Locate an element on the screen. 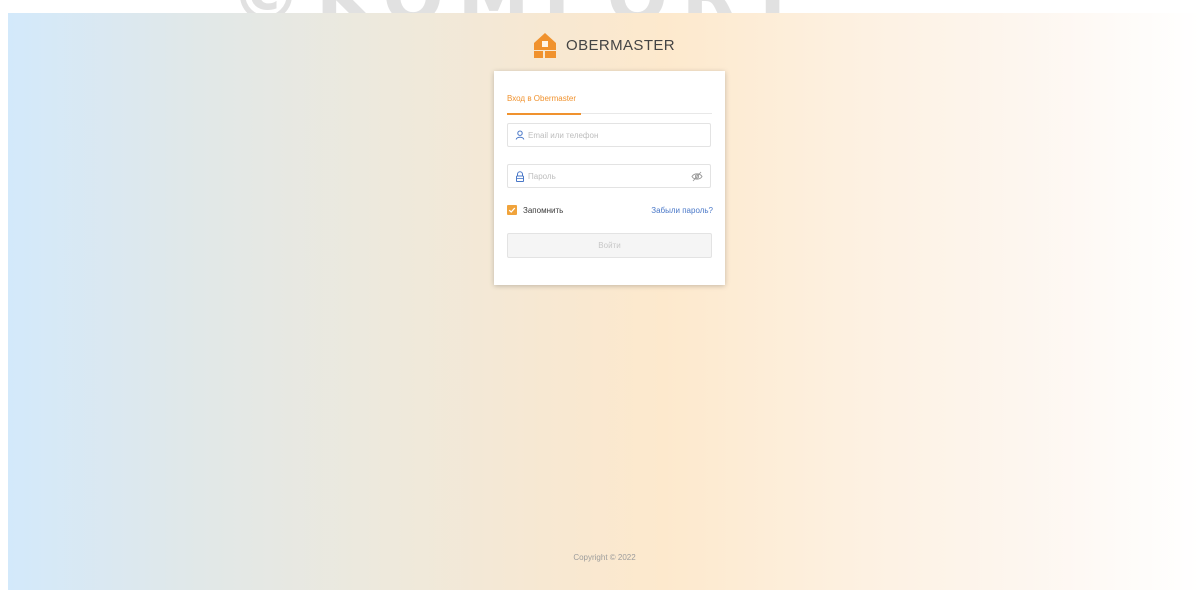 The width and height of the screenshot is (1201, 590). email-phone-input is located at coordinates (607, 135).